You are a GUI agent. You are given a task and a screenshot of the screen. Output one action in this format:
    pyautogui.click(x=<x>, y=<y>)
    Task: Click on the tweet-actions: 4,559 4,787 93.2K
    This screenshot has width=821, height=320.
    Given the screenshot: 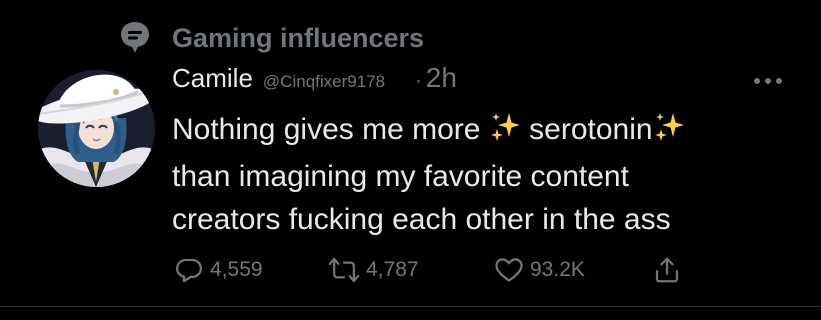 What is the action you would take?
    pyautogui.click(x=444, y=270)
    